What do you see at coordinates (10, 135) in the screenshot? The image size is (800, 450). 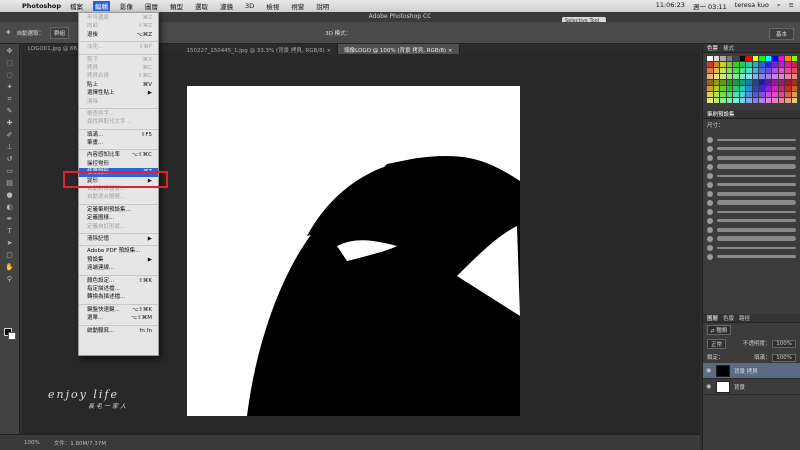 I see `brush-icon: ✐` at bounding box center [10, 135].